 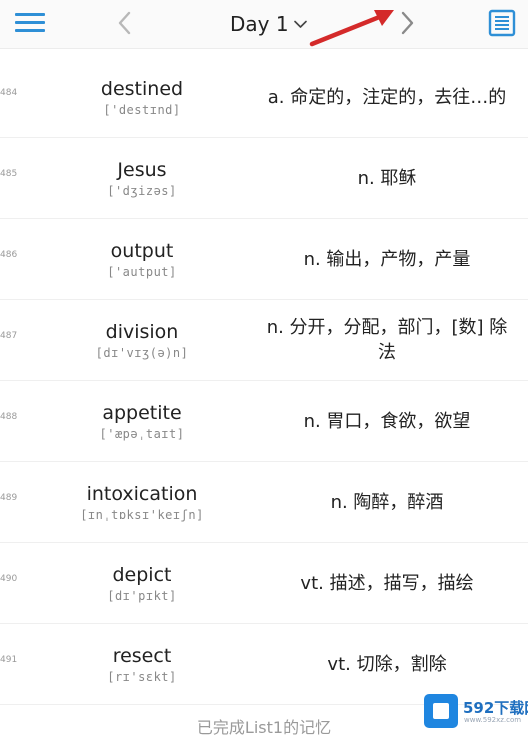 What do you see at coordinates (495, 708) in the screenshot?
I see `watermark-brand: 592下载网` at bounding box center [495, 708].